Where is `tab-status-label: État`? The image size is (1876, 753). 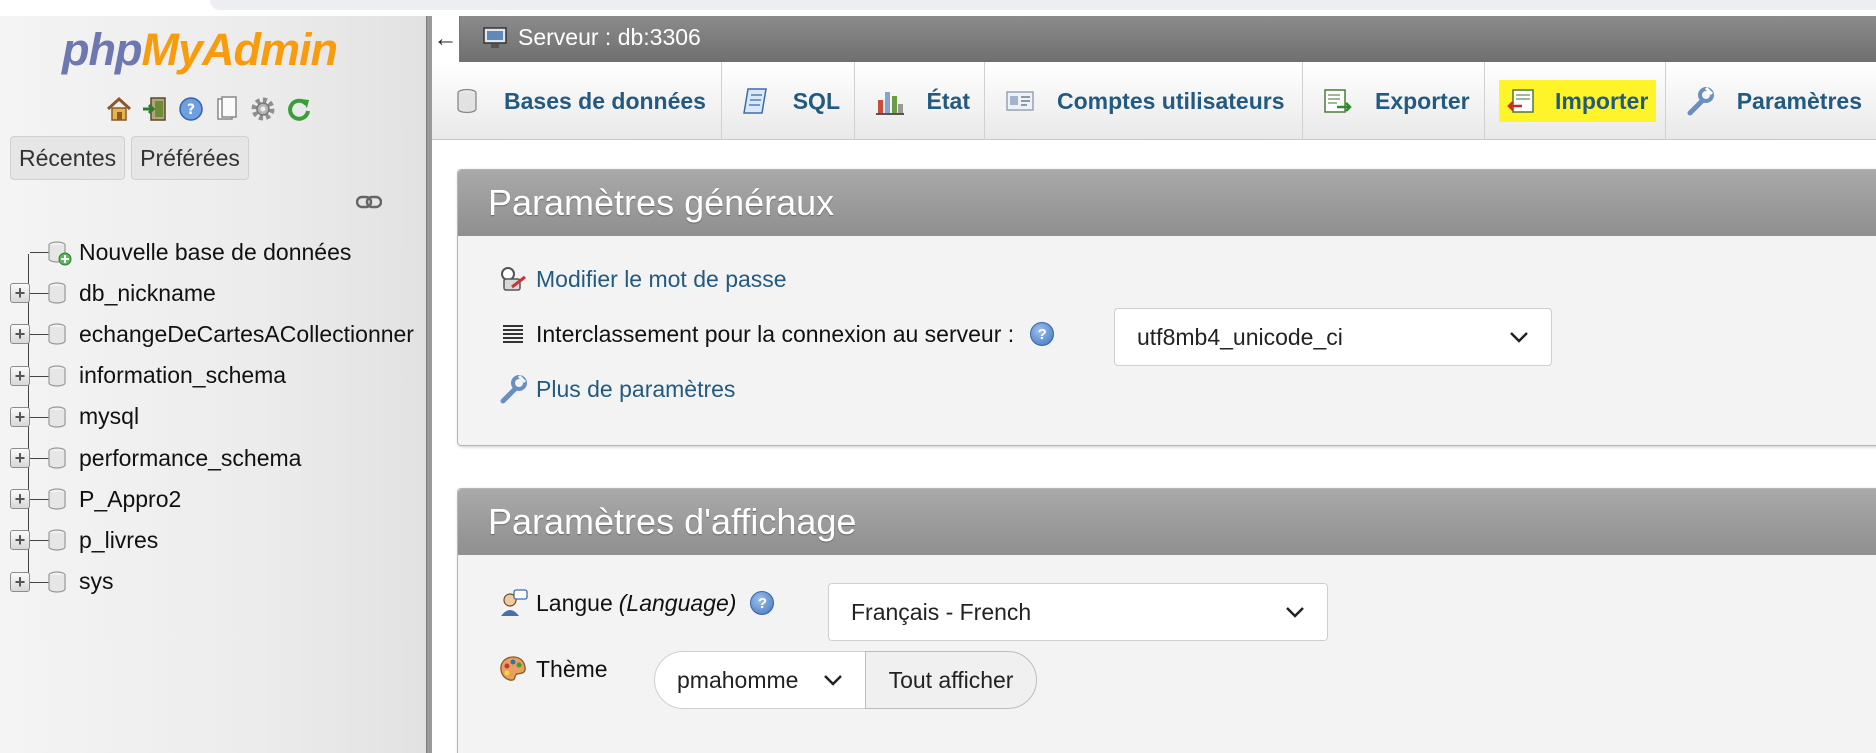
tab-status-label: État is located at coordinates (948, 100).